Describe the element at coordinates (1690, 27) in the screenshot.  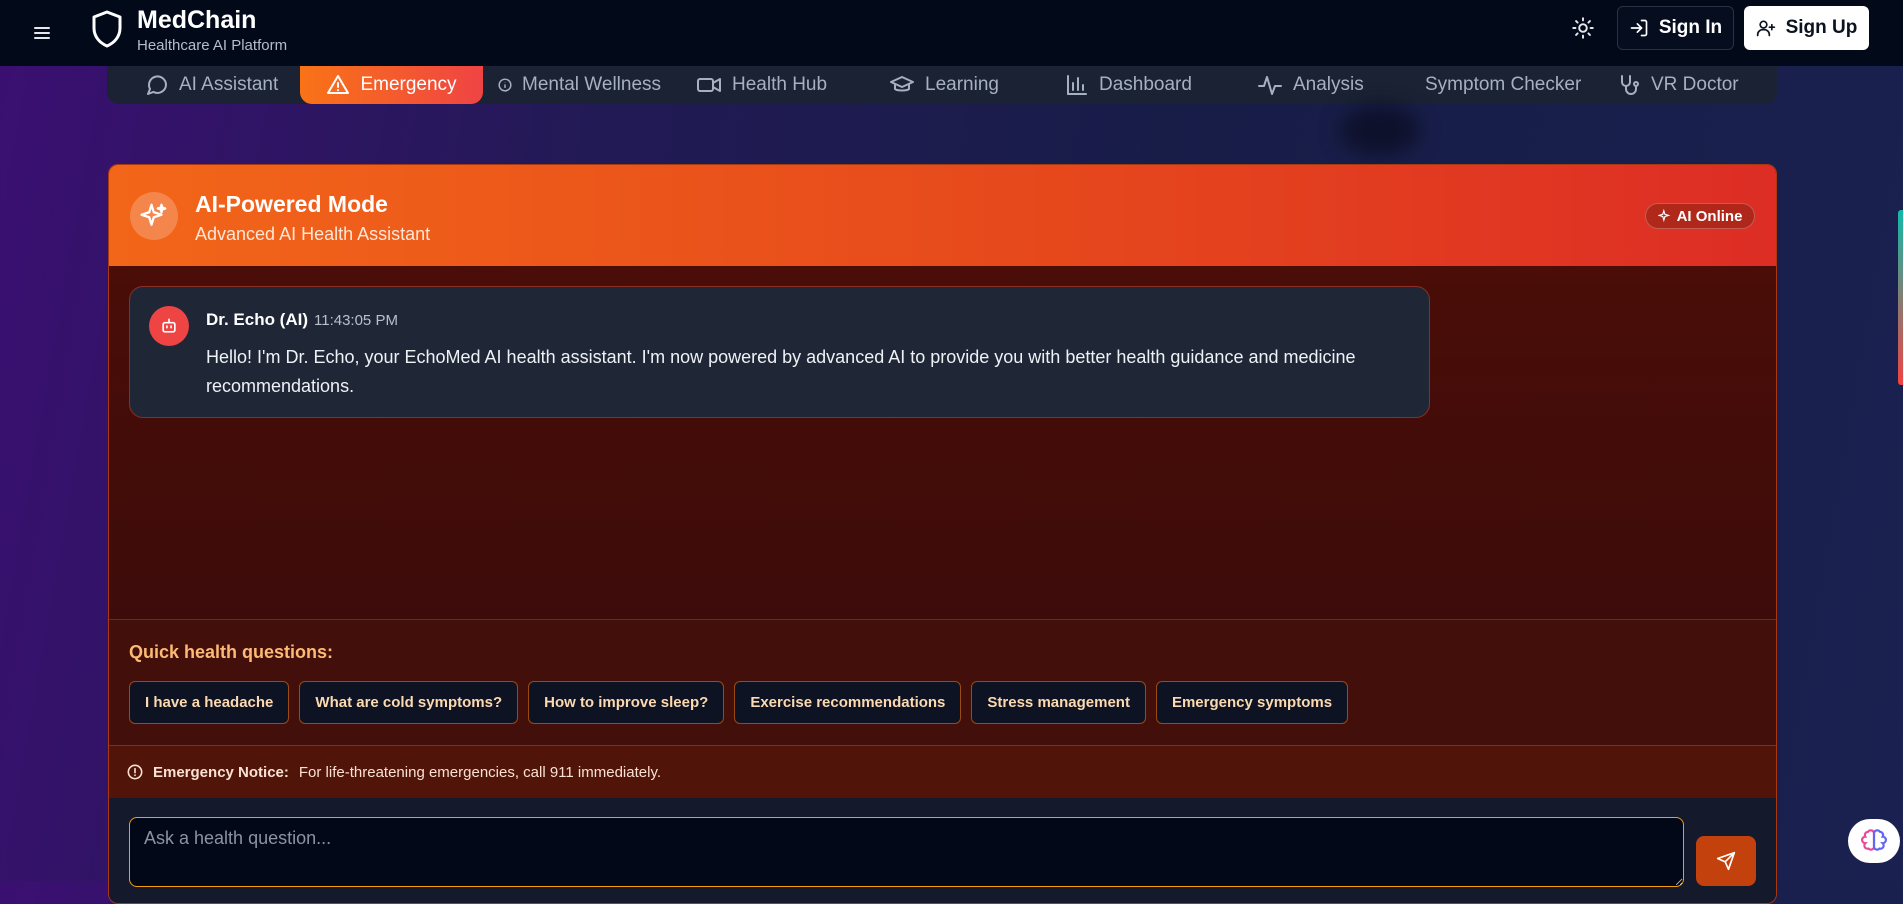
I see `sign-in-label: Sign In` at that location.